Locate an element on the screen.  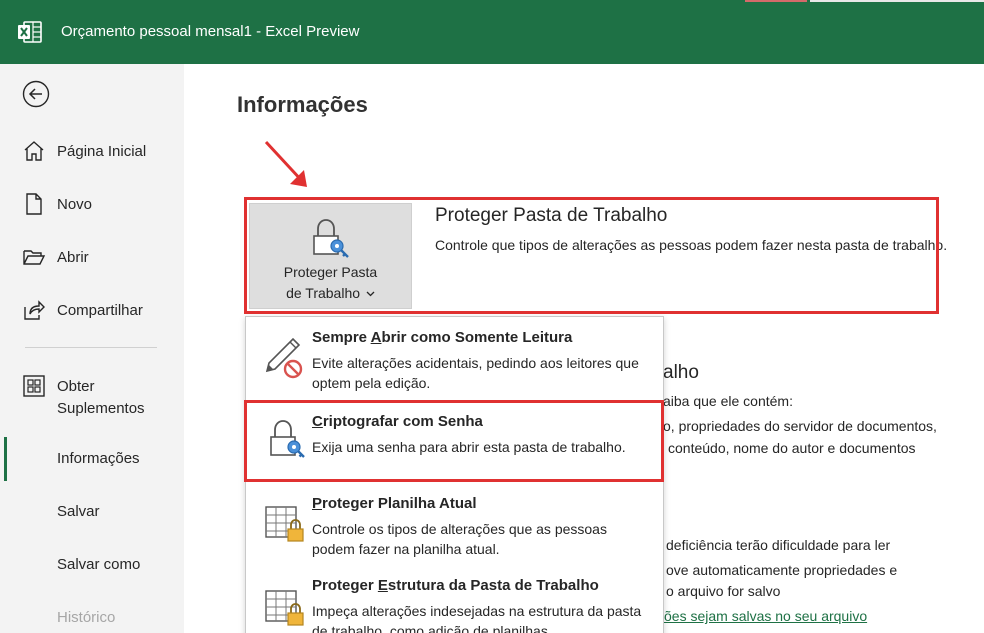
nav-item-save-as: Salvar como is located at coordinates (92, 565).